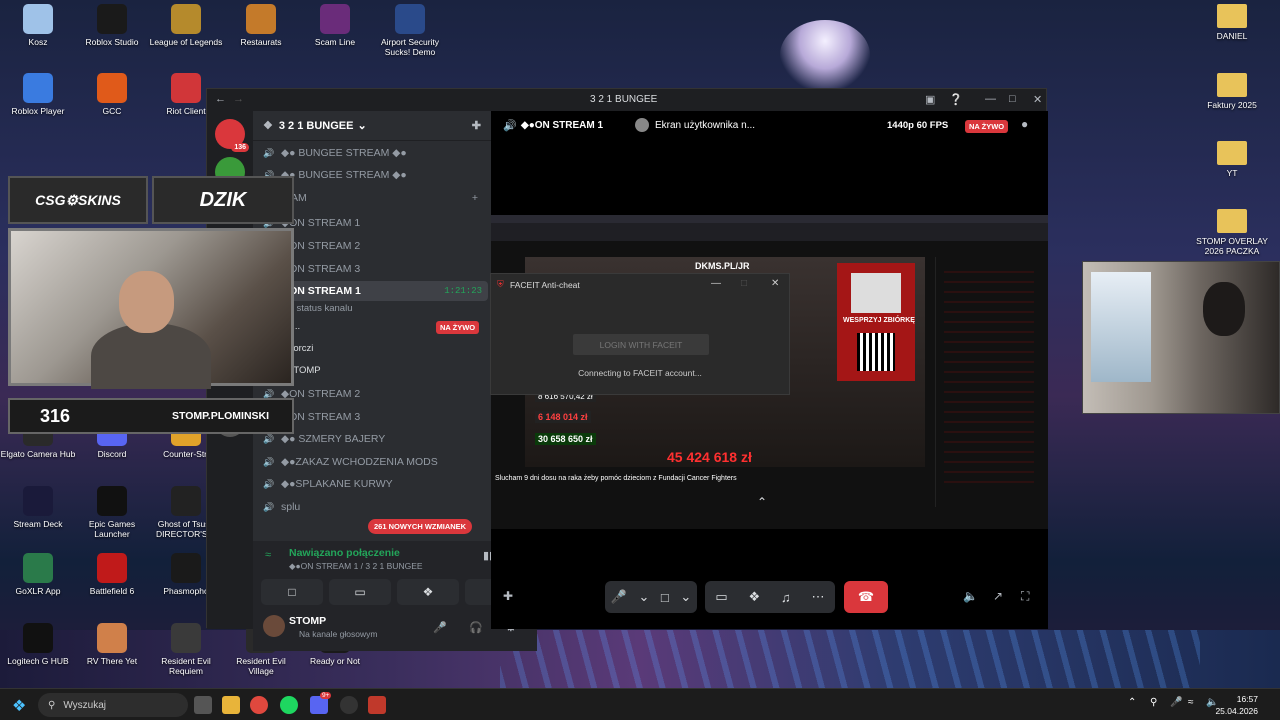 This screenshot has width=1280, height=720. I want to click on voice-channel: 🔊 ◆●ZAKAZ WCHODZENIA MODS, so click(375, 462).